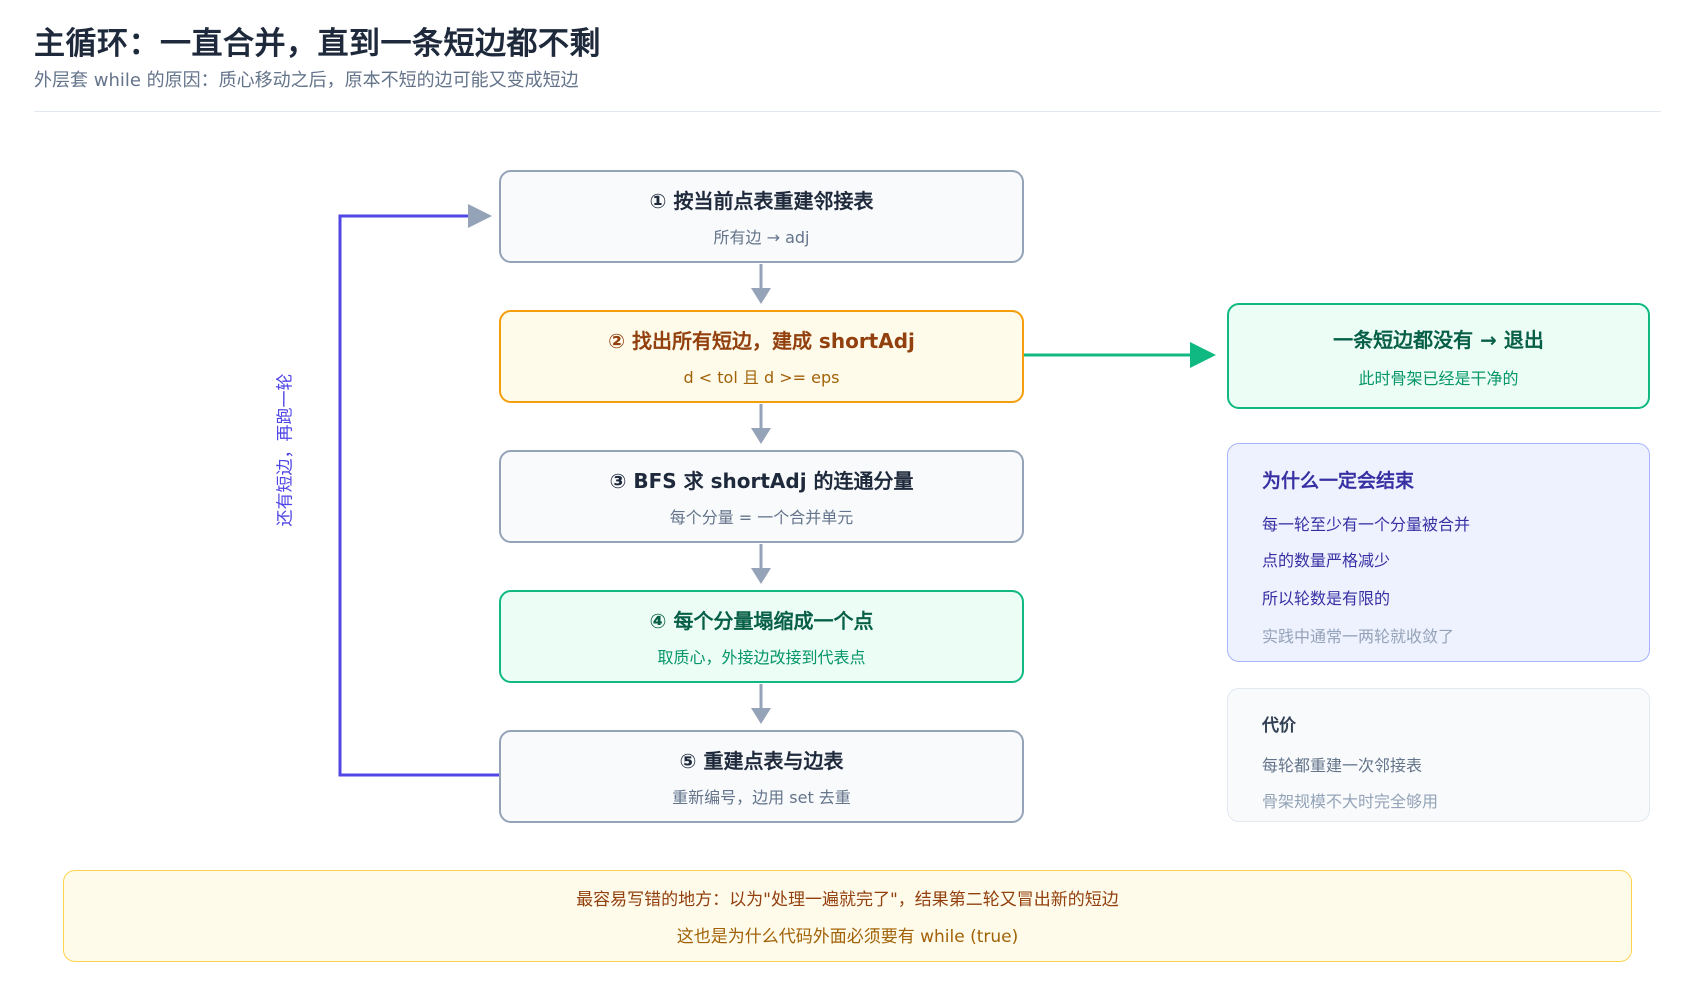 The image size is (1692, 984). Describe the element at coordinates (1438, 378) in the screenshot. I see `exit-subtitle: 此时骨架已经是干净的` at that location.